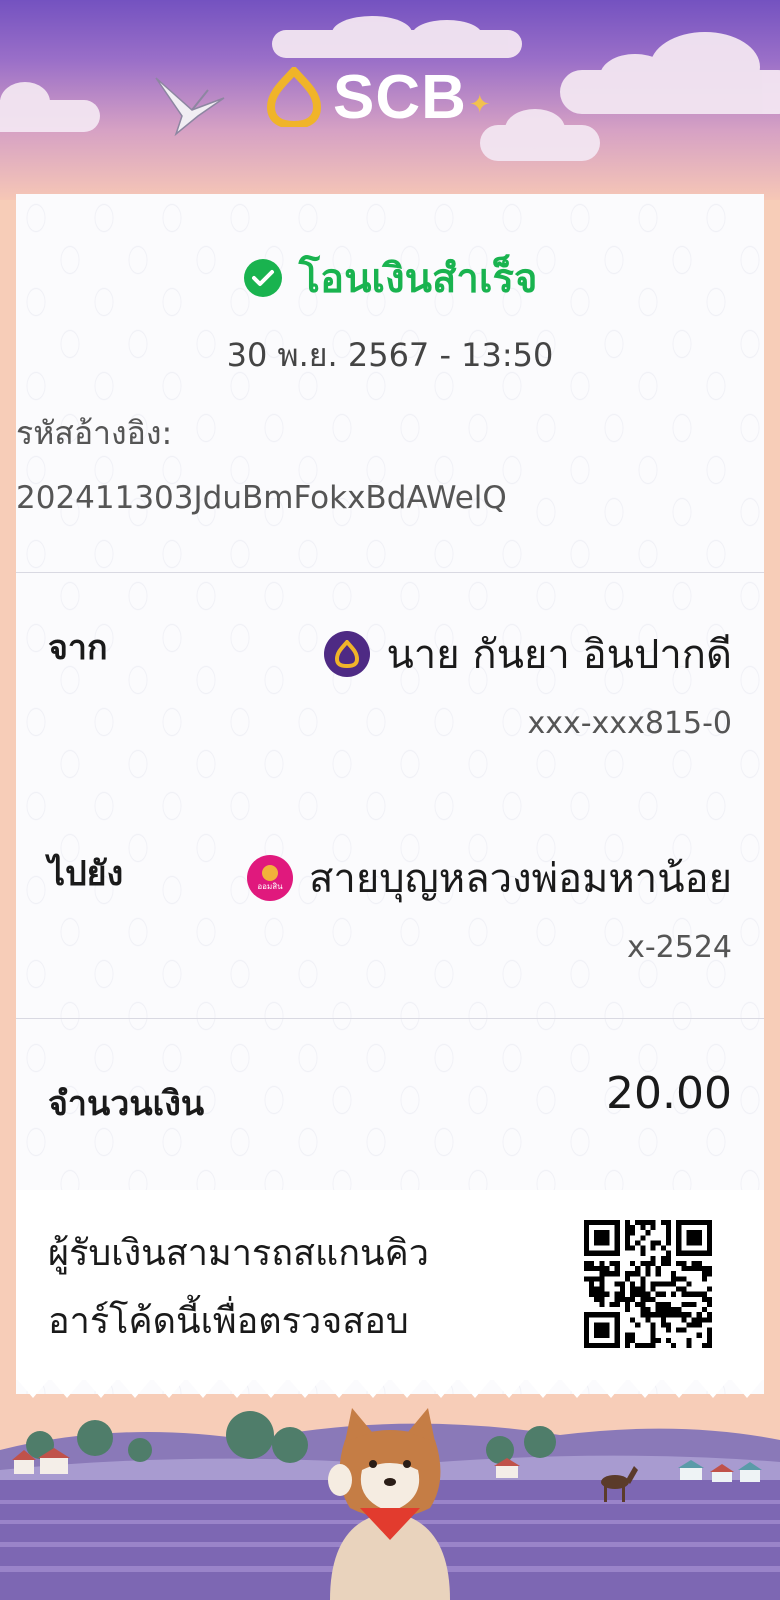 The image size is (780, 1600). I want to click on scb-bank-icon, so click(347, 654).